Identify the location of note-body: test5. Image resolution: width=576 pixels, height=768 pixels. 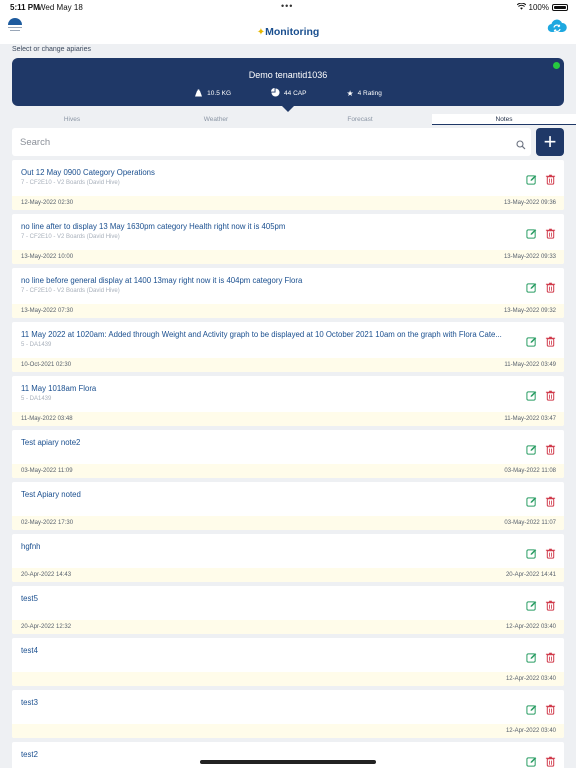
(288, 603).